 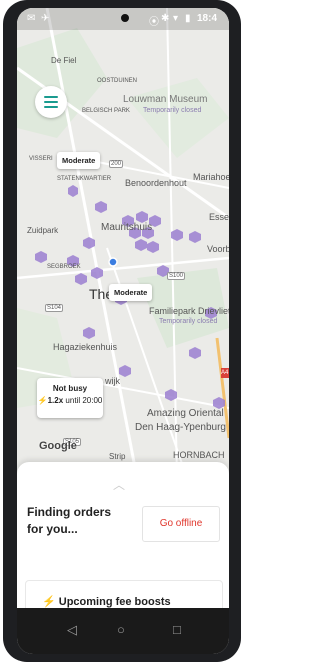 What do you see at coordinates (219, 217) in the screenshot?
I see `map-label-esses: Esses` at bounding box center [219, 217].